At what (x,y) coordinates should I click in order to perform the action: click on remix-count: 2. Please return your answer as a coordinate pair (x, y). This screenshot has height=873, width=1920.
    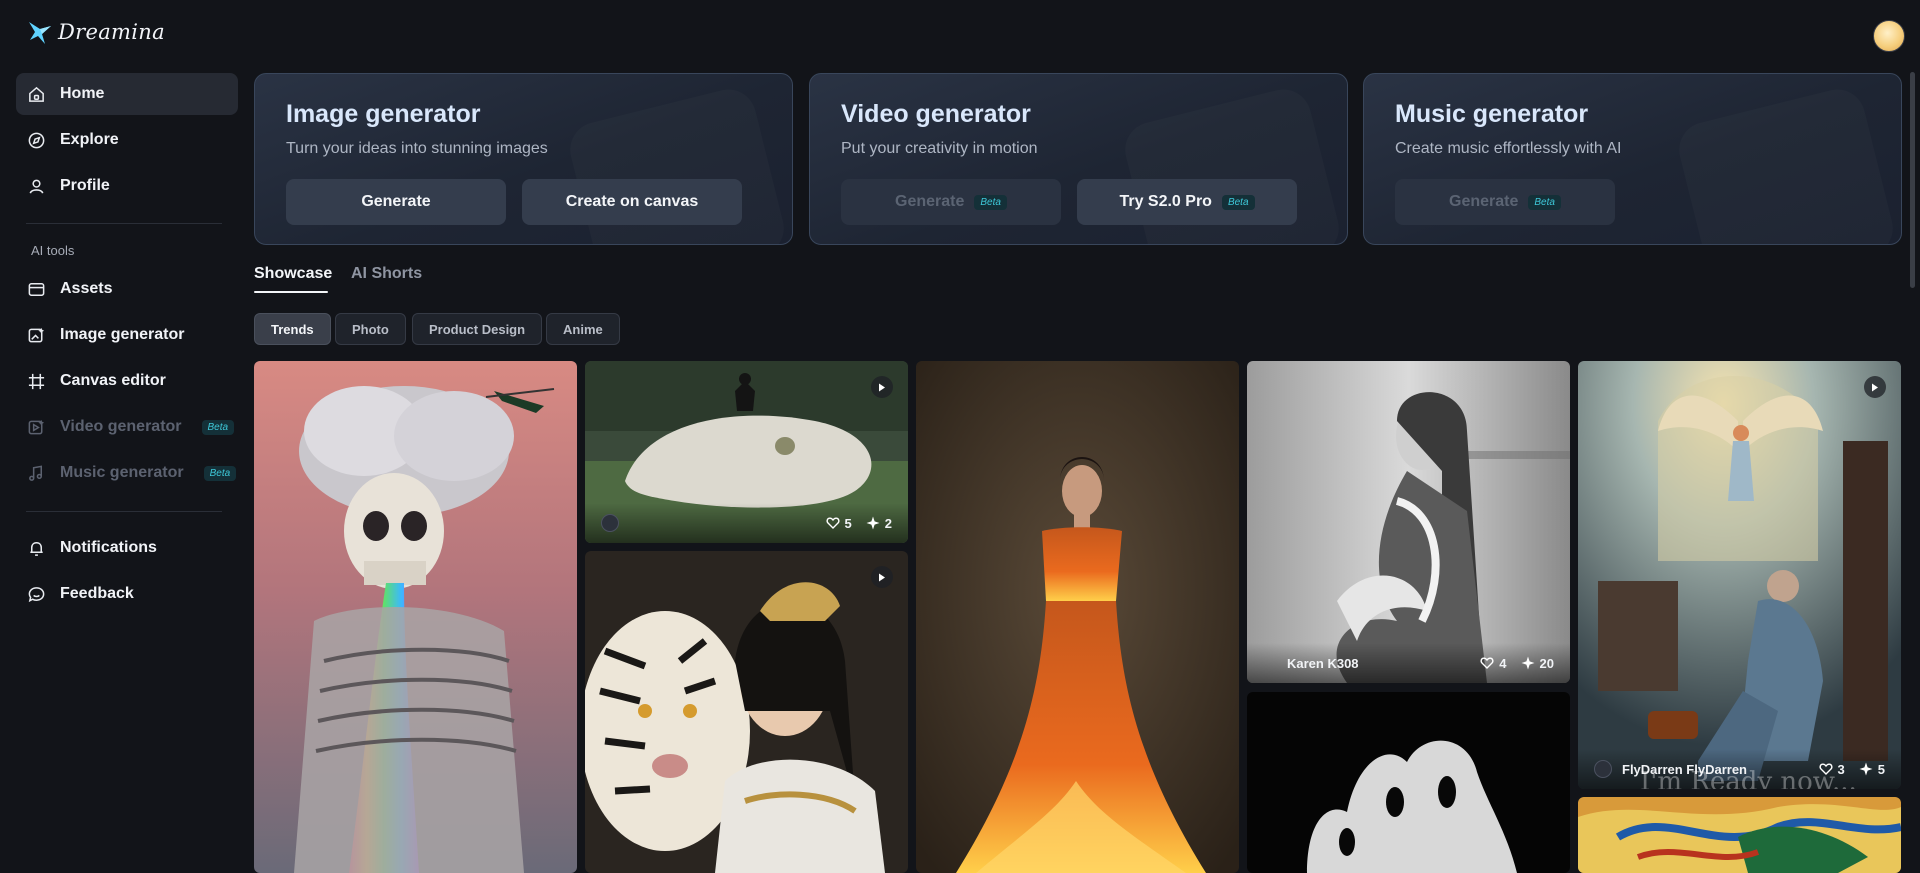
    Looking at the image, I should click on (879, 523).